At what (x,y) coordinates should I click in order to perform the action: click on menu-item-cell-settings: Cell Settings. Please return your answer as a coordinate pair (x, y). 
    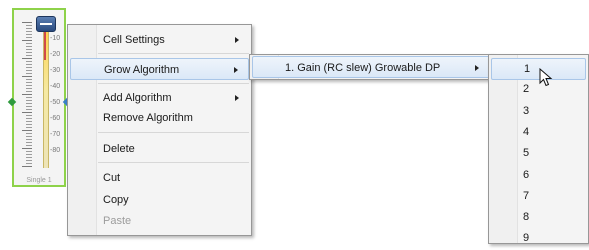
    Looking at the image, I should click on (159, 40).